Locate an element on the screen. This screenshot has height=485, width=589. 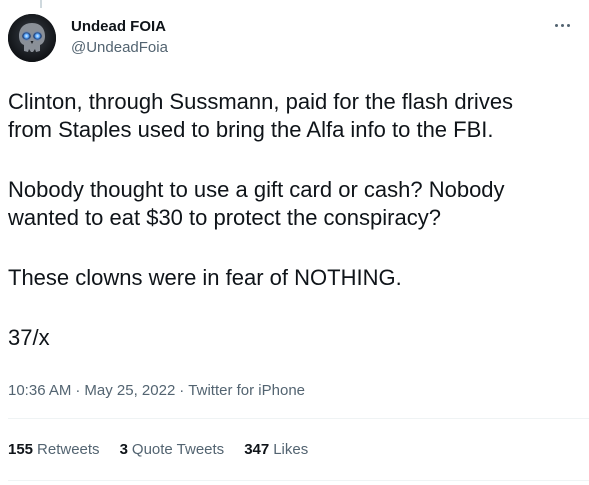
likes-count: 347 is located at coordinates (257, 449).